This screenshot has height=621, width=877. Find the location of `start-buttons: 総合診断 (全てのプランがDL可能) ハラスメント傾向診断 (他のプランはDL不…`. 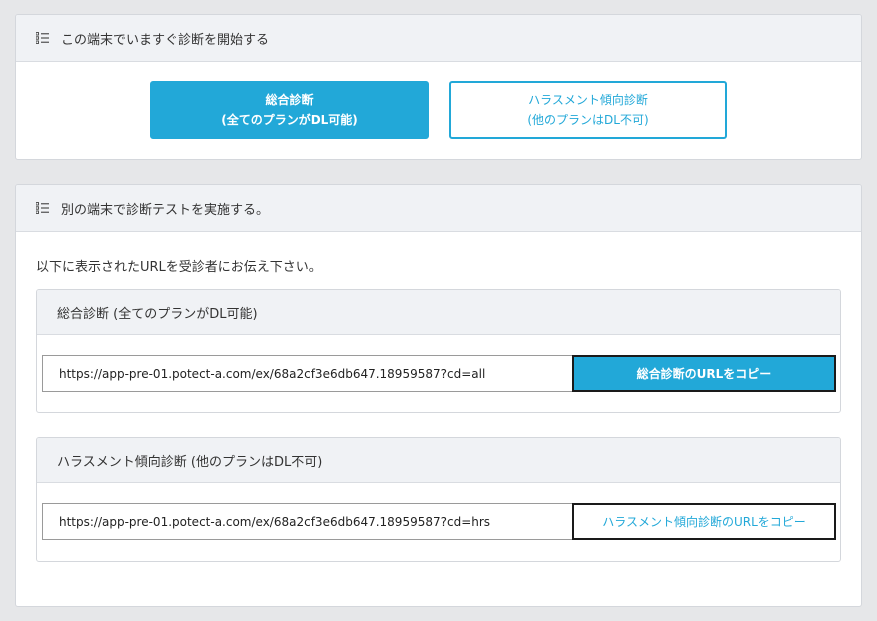

start-buttons: 総合診断 (全てのプランがDL可能) ハラスメント傾向診断 (他のプランはDL不… is located at coordinates (438, 110).